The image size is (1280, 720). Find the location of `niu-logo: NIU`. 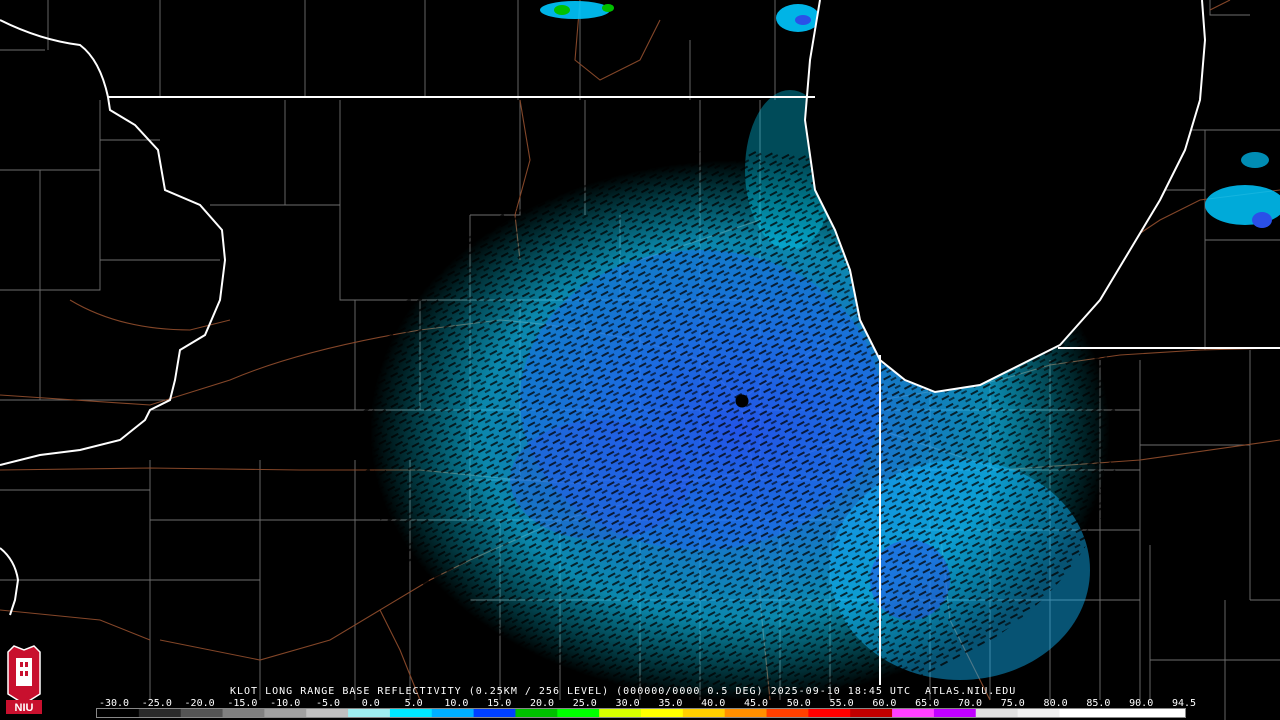

niu-logo: NIU is located at coordinates (24, 680).